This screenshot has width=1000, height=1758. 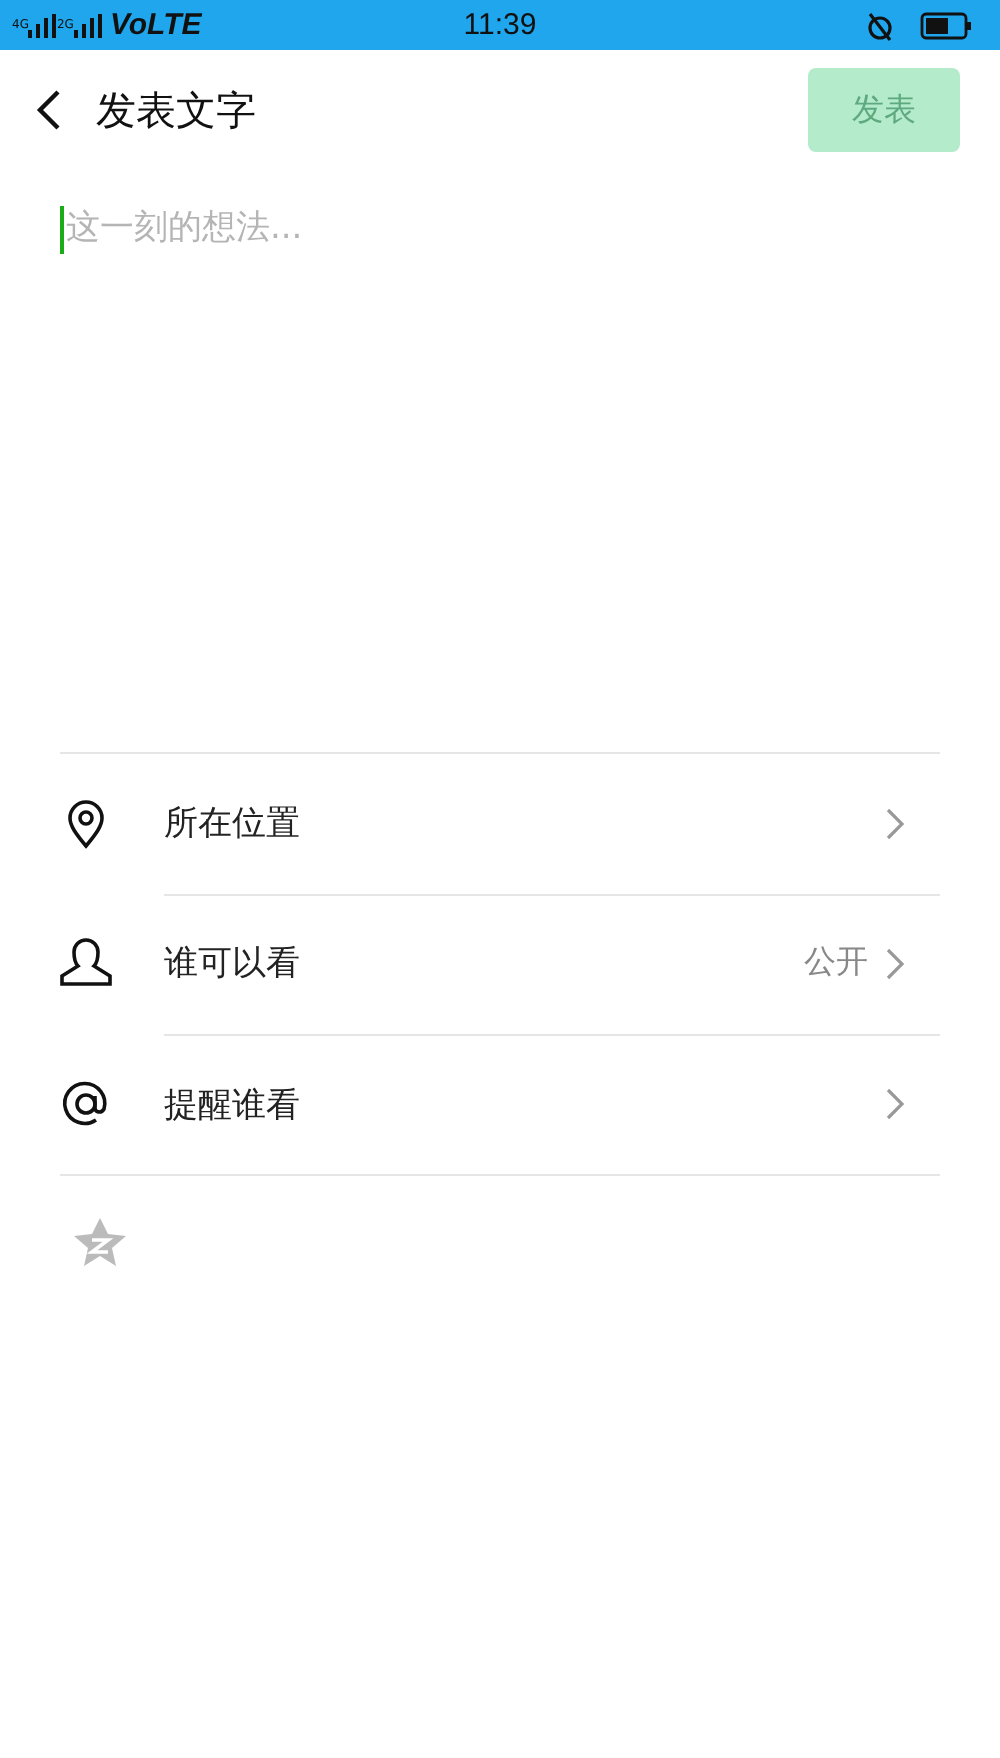 What do you see at coordinates (500, 824) in the screenshot?
I see `option-row: 所在位置` at bounding box center [500, 824].